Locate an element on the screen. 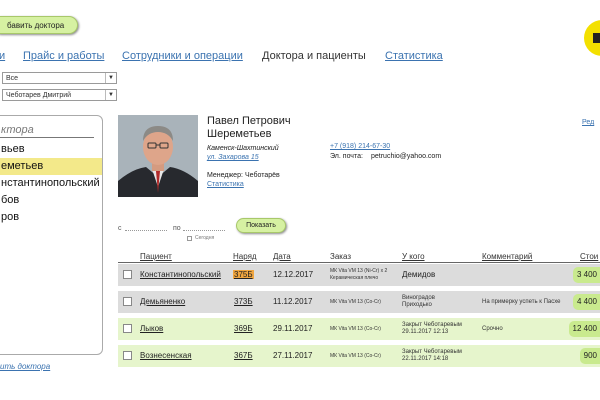  header-cost: Стои is located at coordinates (589, 256).